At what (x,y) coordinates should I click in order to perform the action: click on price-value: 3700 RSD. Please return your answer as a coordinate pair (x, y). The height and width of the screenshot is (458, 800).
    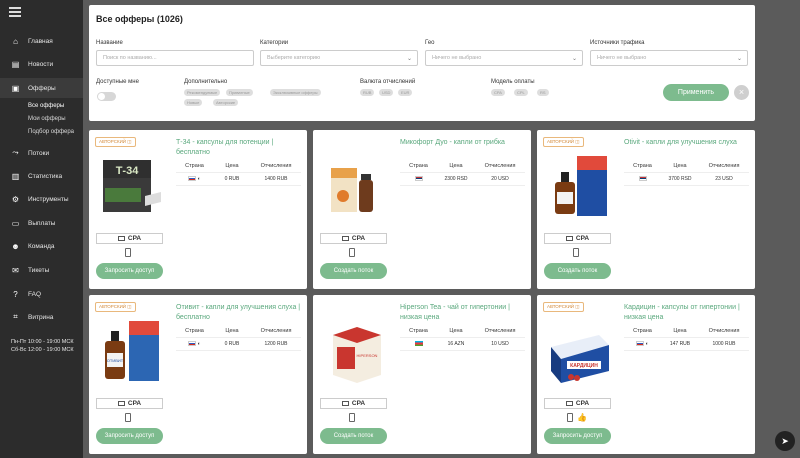
    Looking at the image, I should click on (680, 179).